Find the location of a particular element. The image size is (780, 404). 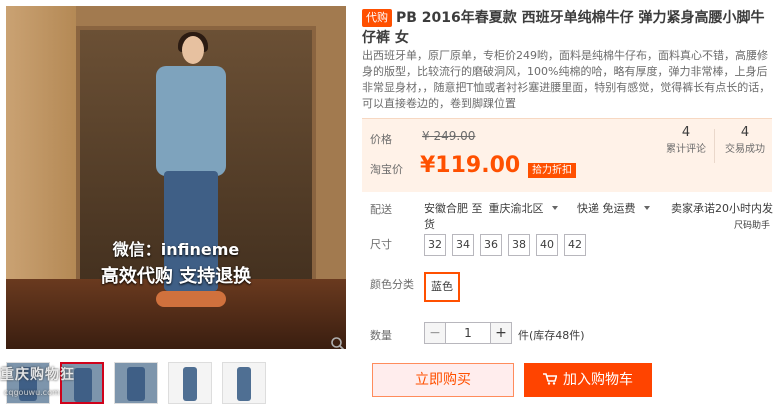

stat-divider is located at coordinates (714, 146).